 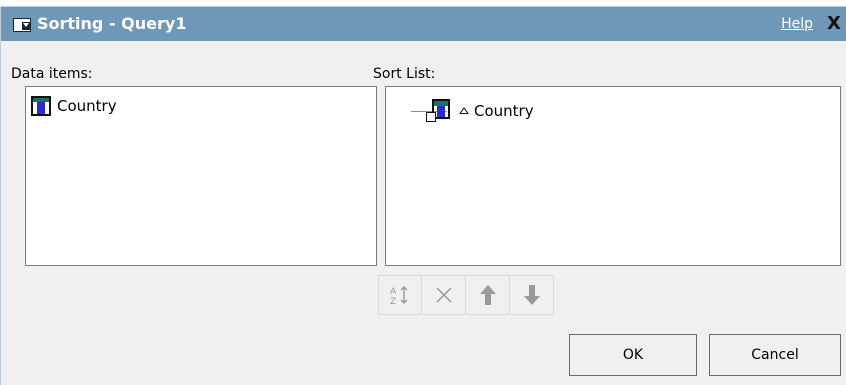 I want to click on delete-x-icon, so click(x=443, y=295).